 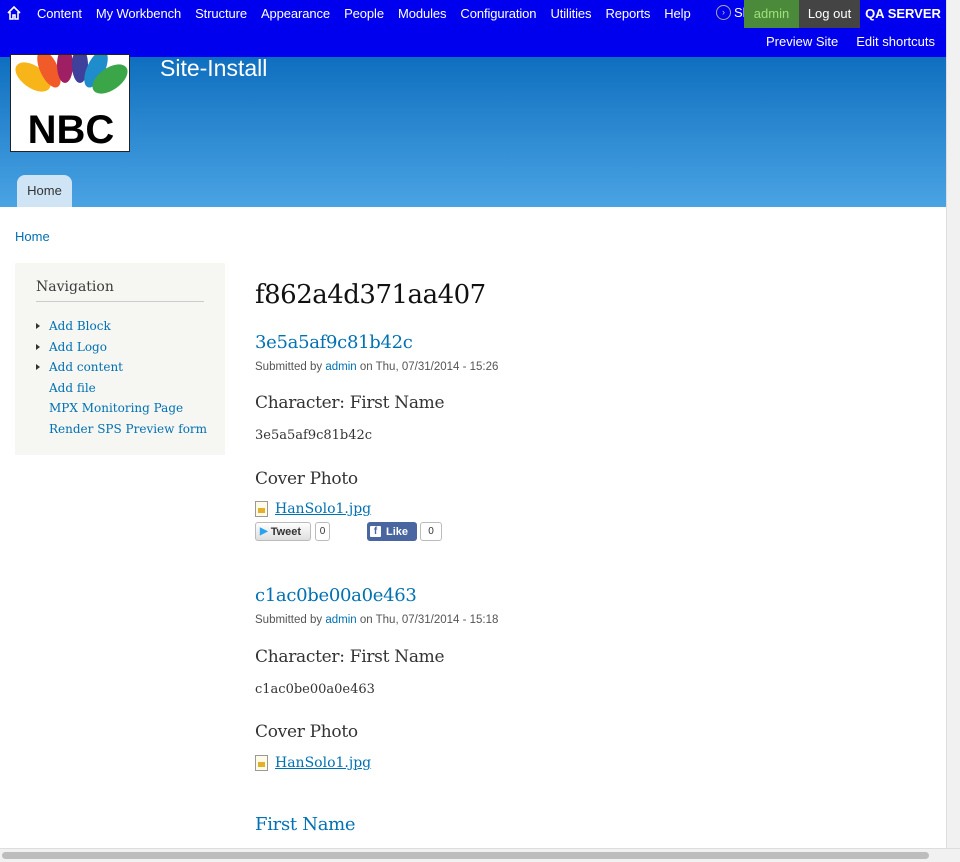 What do you see at coordinates (627, 13) in the screenshot?
I see `menu-reports: Reports` at bounding box center [627, 13].